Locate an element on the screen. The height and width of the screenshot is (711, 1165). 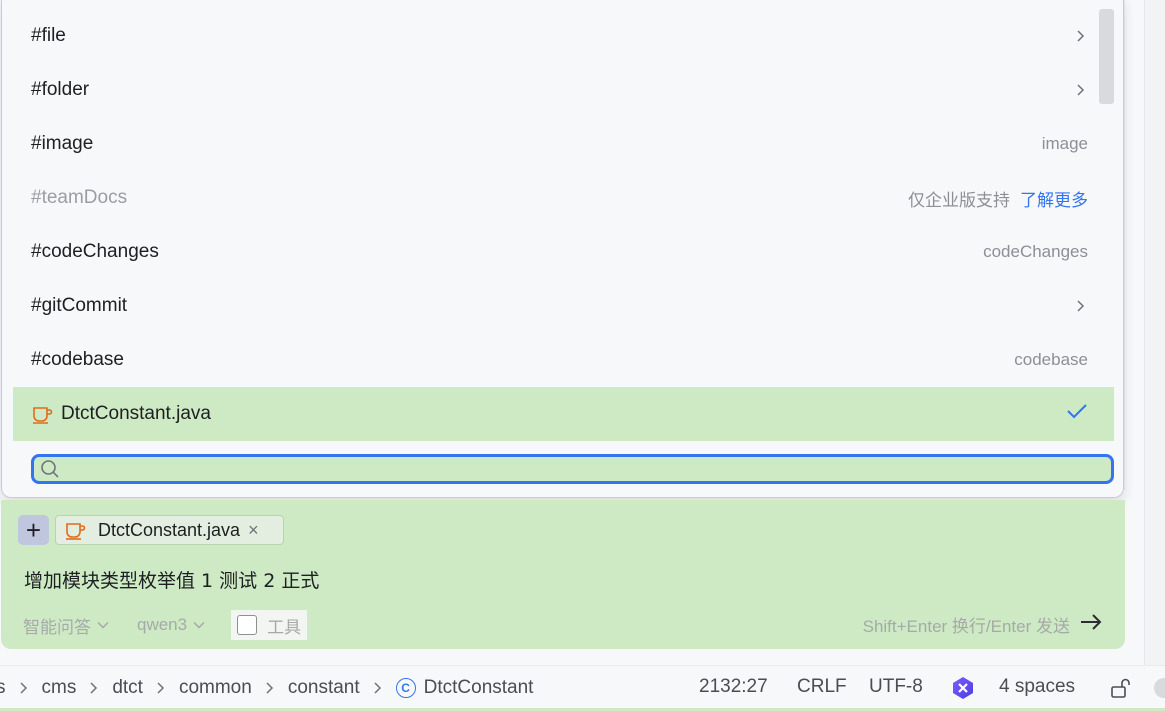
popup-item-hint: image is located at coordinates (1064, 143).